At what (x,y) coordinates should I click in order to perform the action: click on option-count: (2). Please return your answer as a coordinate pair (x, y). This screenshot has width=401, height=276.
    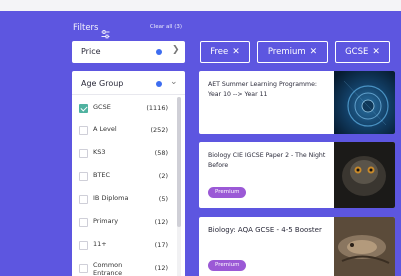
    Looking at the image, I should click on (163, 176).